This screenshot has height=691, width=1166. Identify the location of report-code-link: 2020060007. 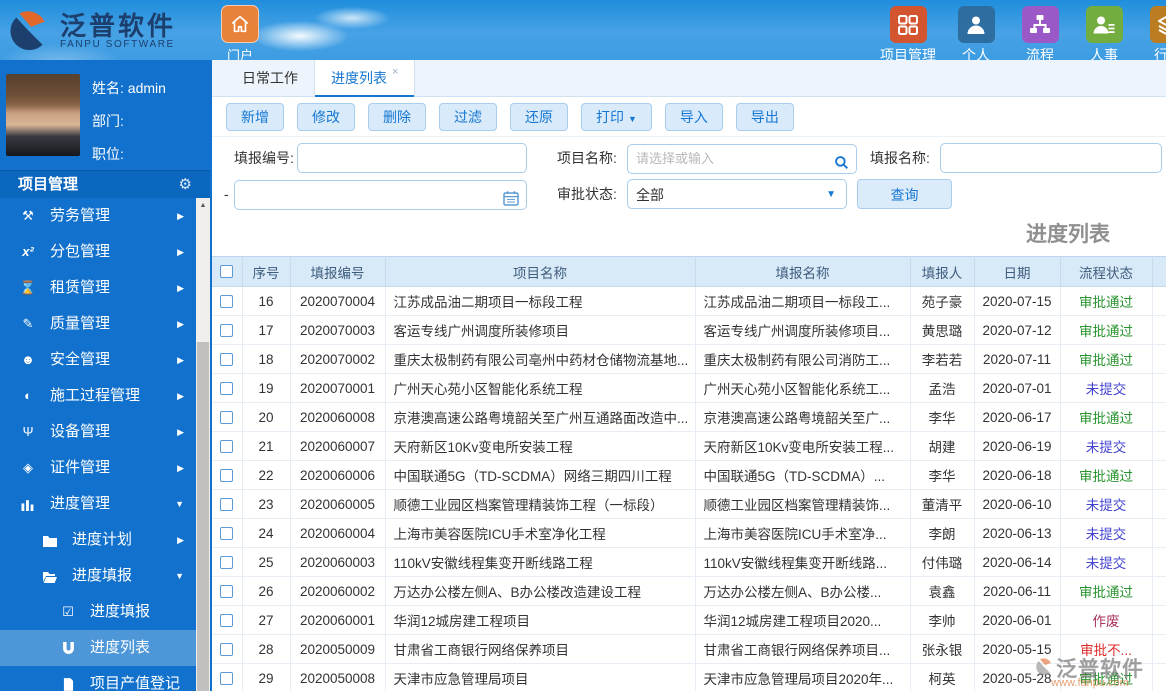
(338, 446).